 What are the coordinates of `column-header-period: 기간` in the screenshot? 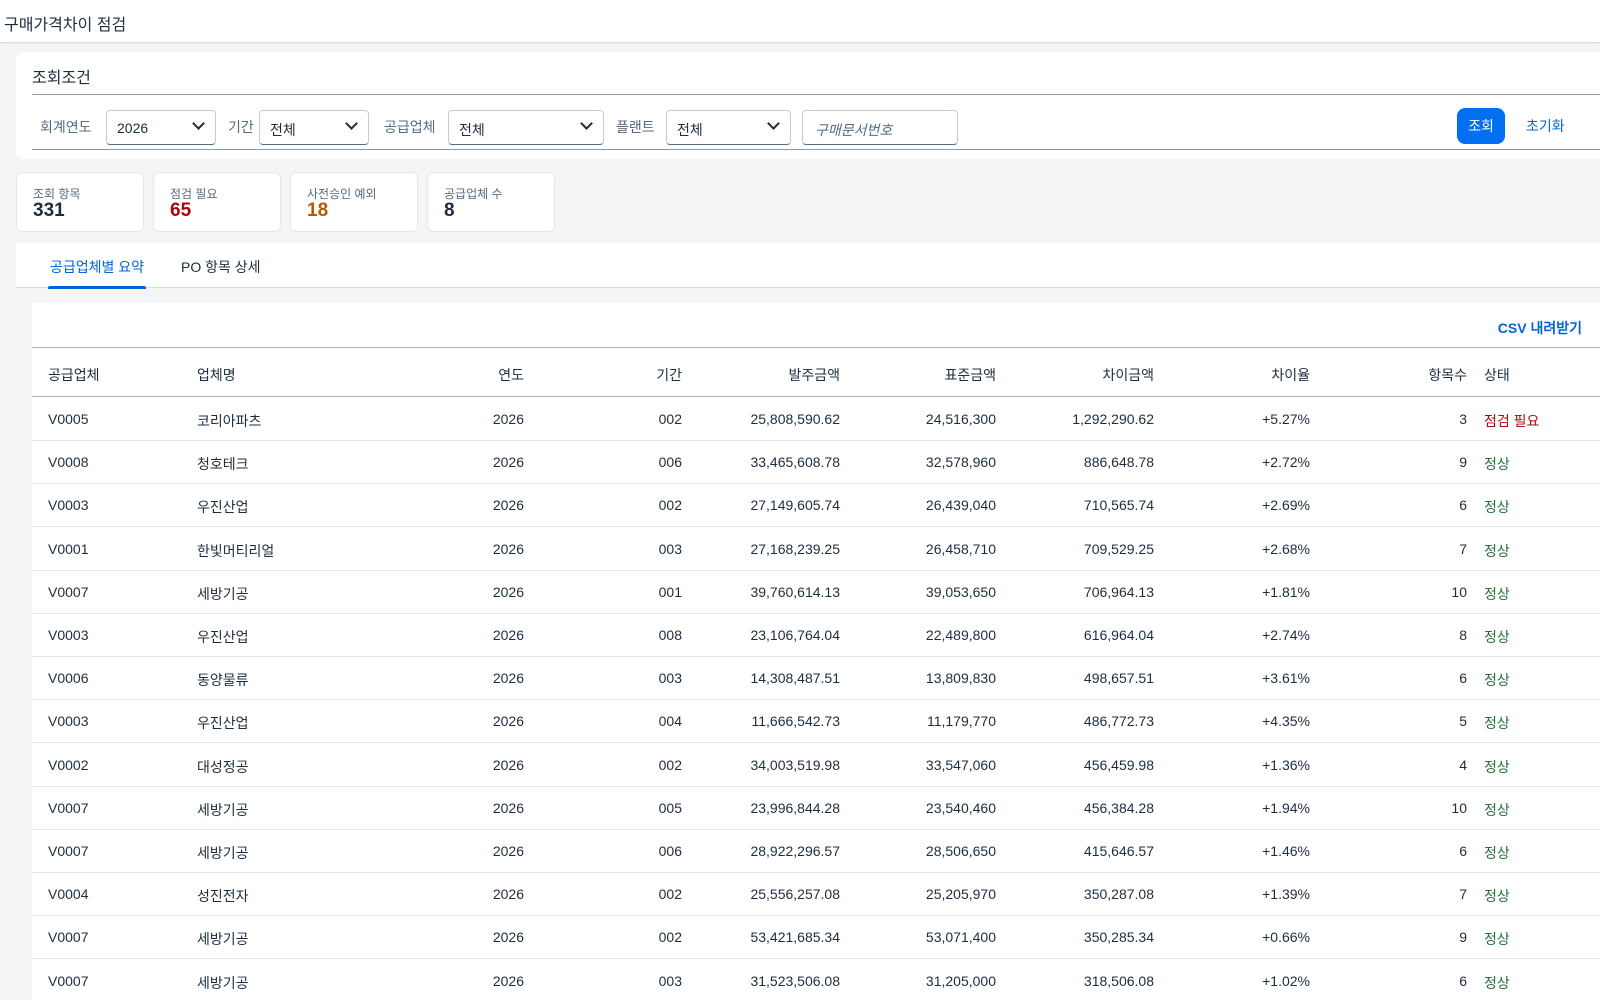 It's located at (642, 375).